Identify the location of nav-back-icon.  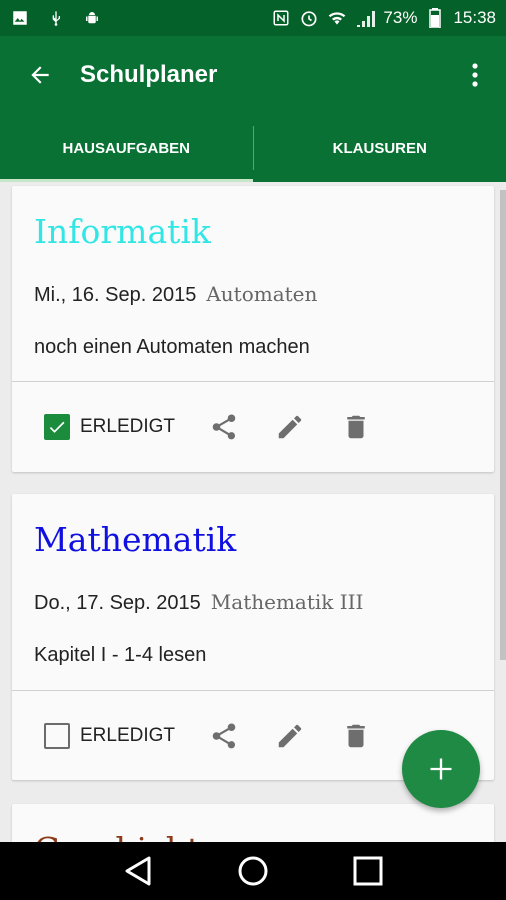
(138, 871).